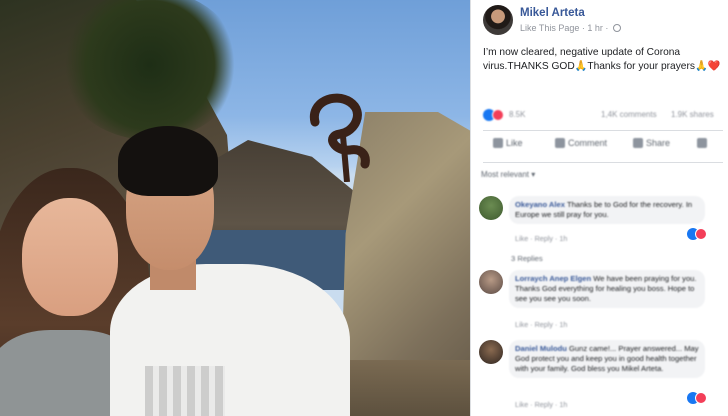 This screenshot has height=416, width=728. What do you see at coordinates (540, 204) in the screenshot?
I see `comment-author: Okeyano Alex` at bounding box center [540, 204].